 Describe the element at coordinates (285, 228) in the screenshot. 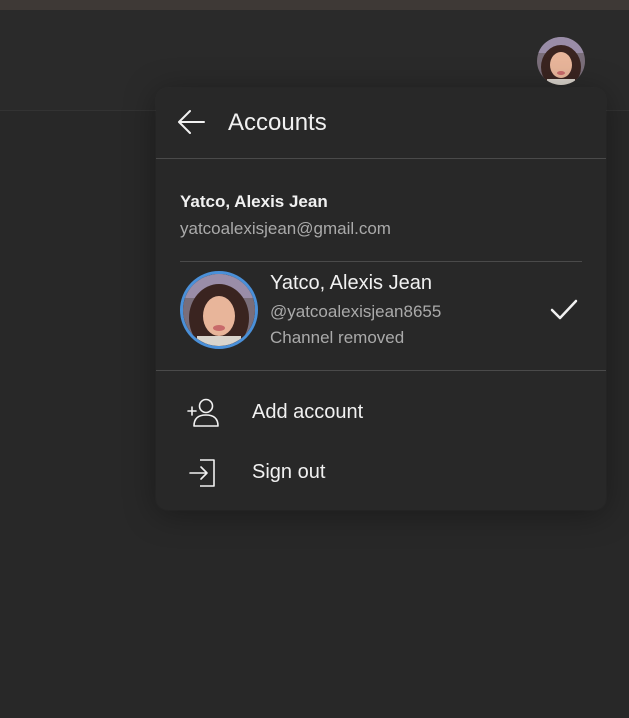

I see `google-account-email: yatcoalexisjean@gmail.com` at that location.